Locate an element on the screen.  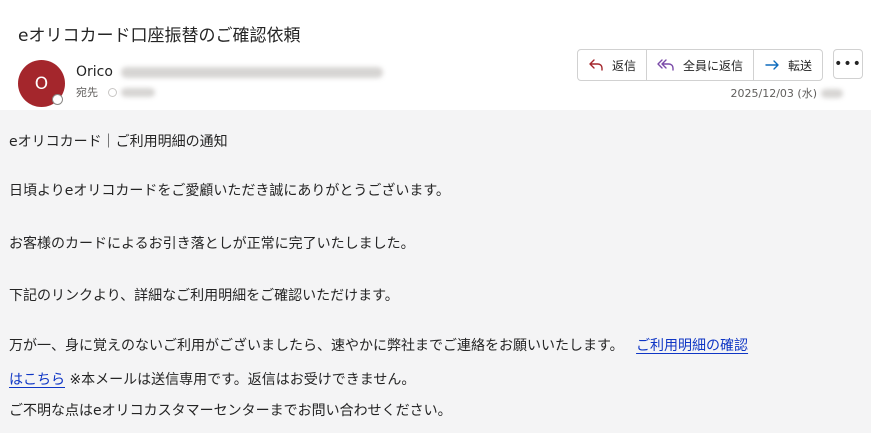
reply-button: 返信 is located at coordinates (613, 65).